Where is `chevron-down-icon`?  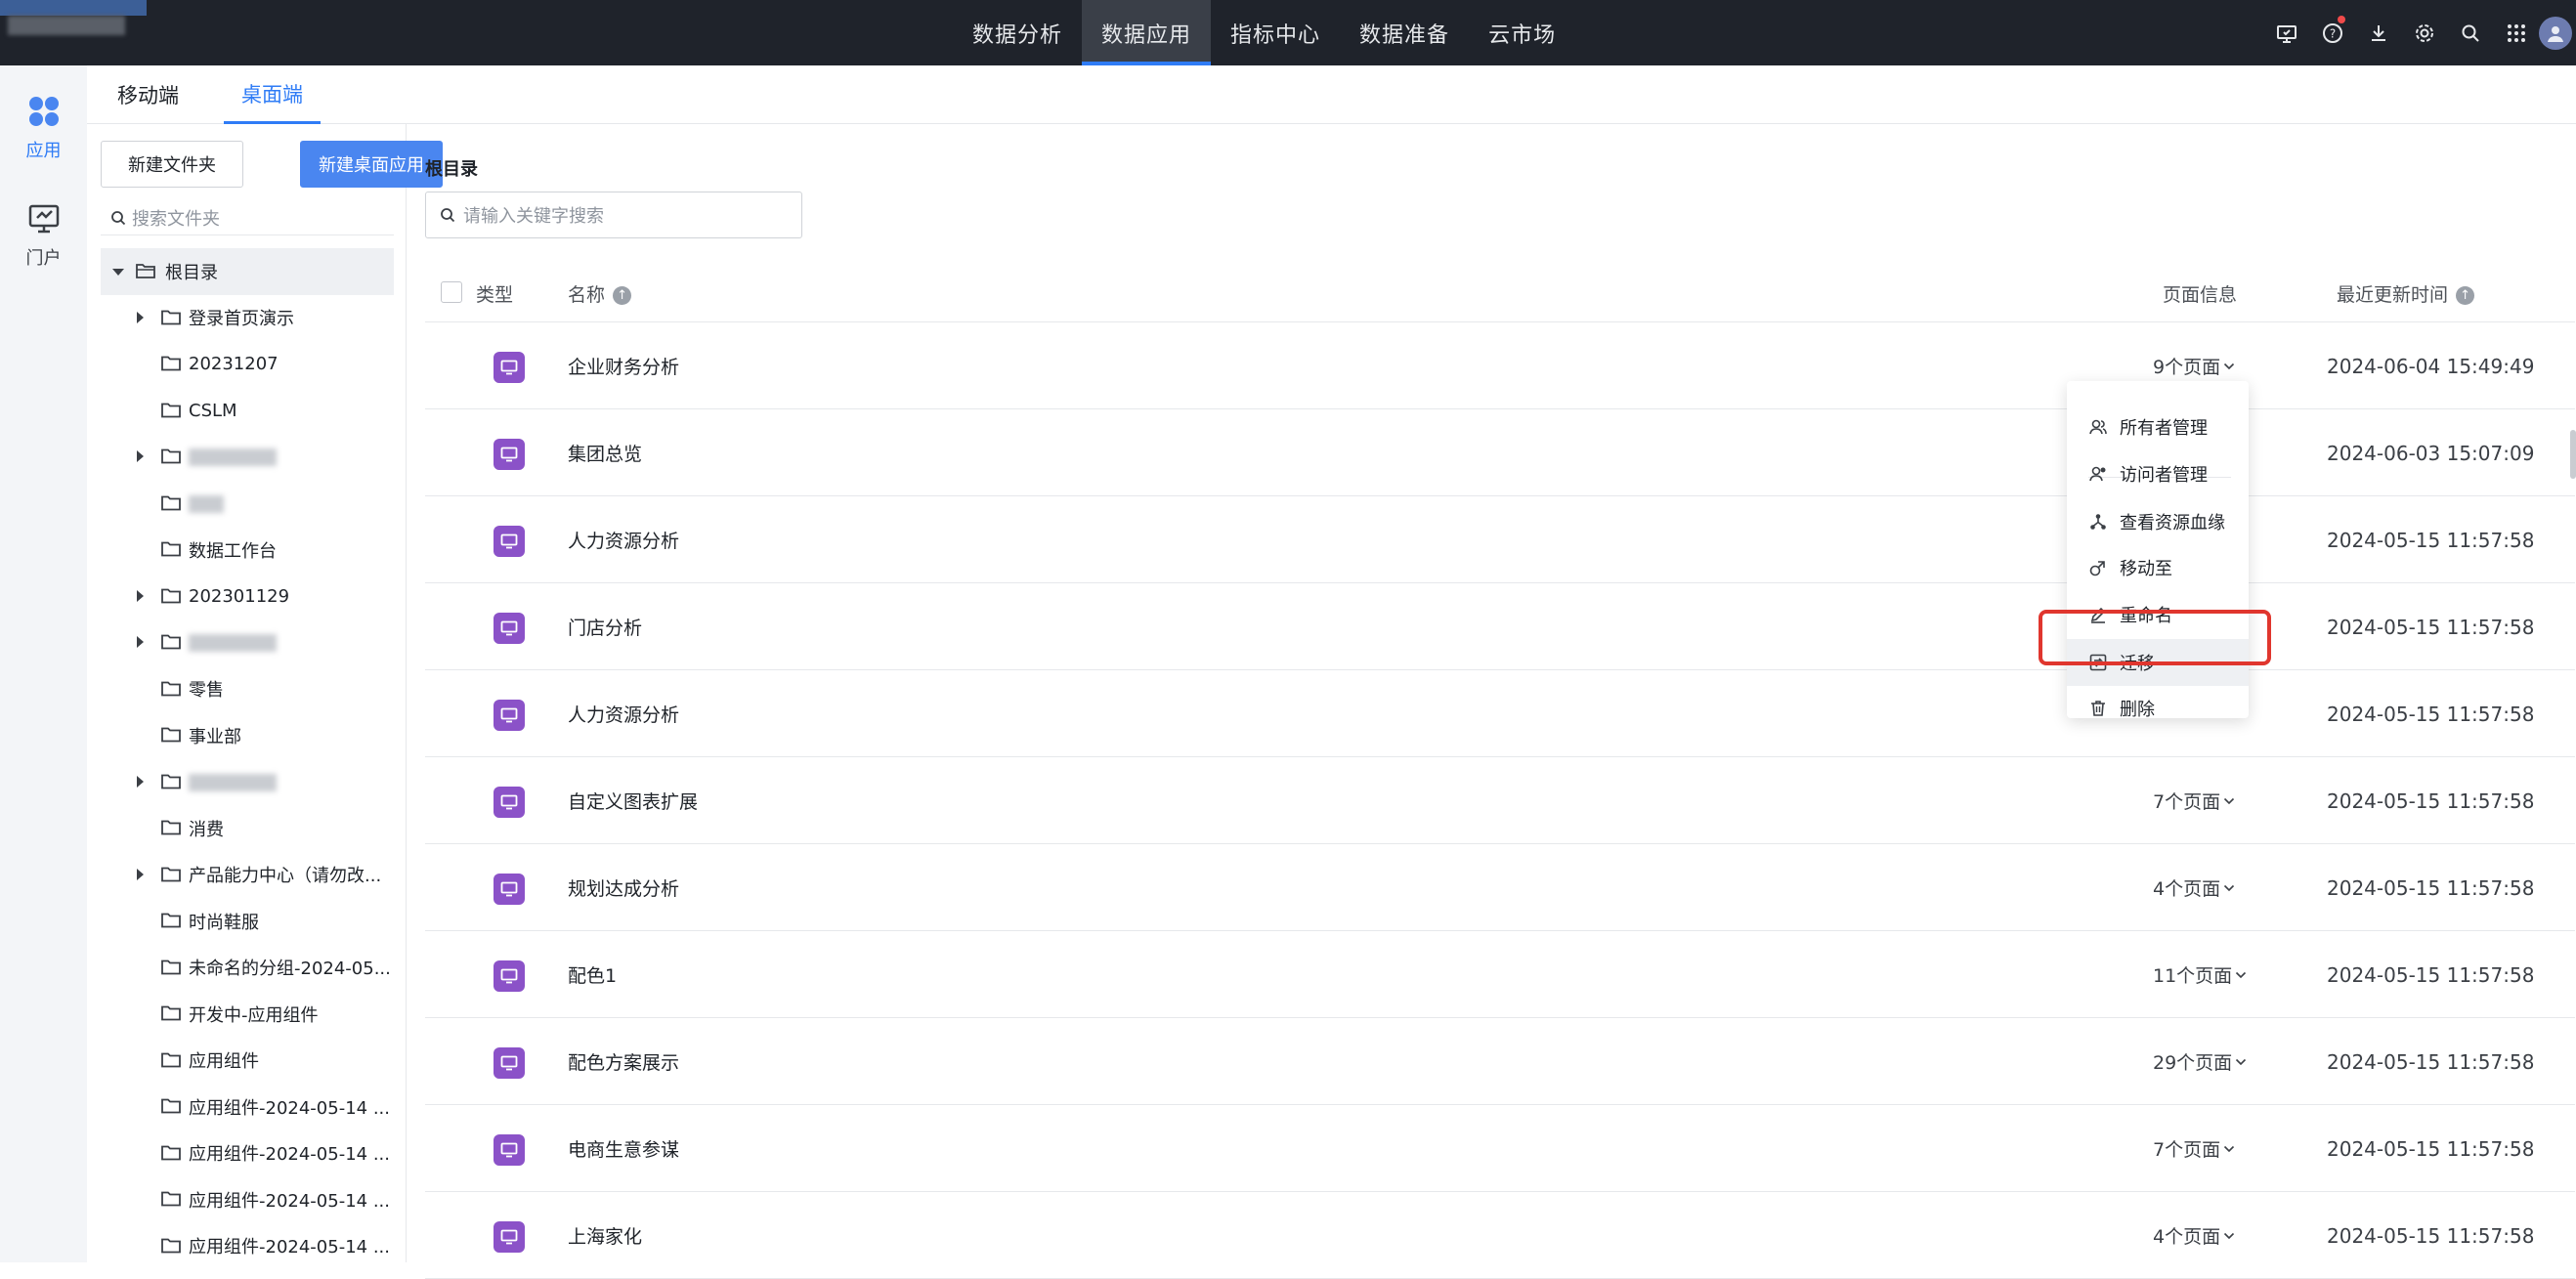
chevron-down-icon is located at coordinates (2241, 975).